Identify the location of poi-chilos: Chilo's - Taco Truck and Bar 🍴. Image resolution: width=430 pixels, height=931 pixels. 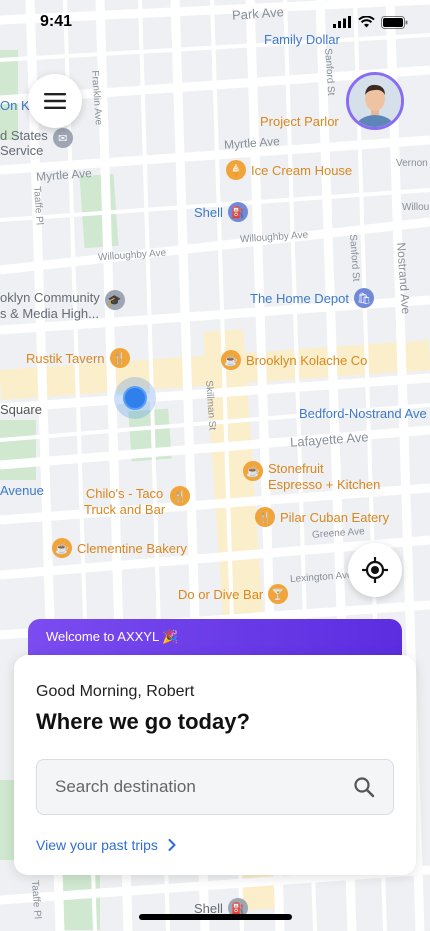
(137, 502).